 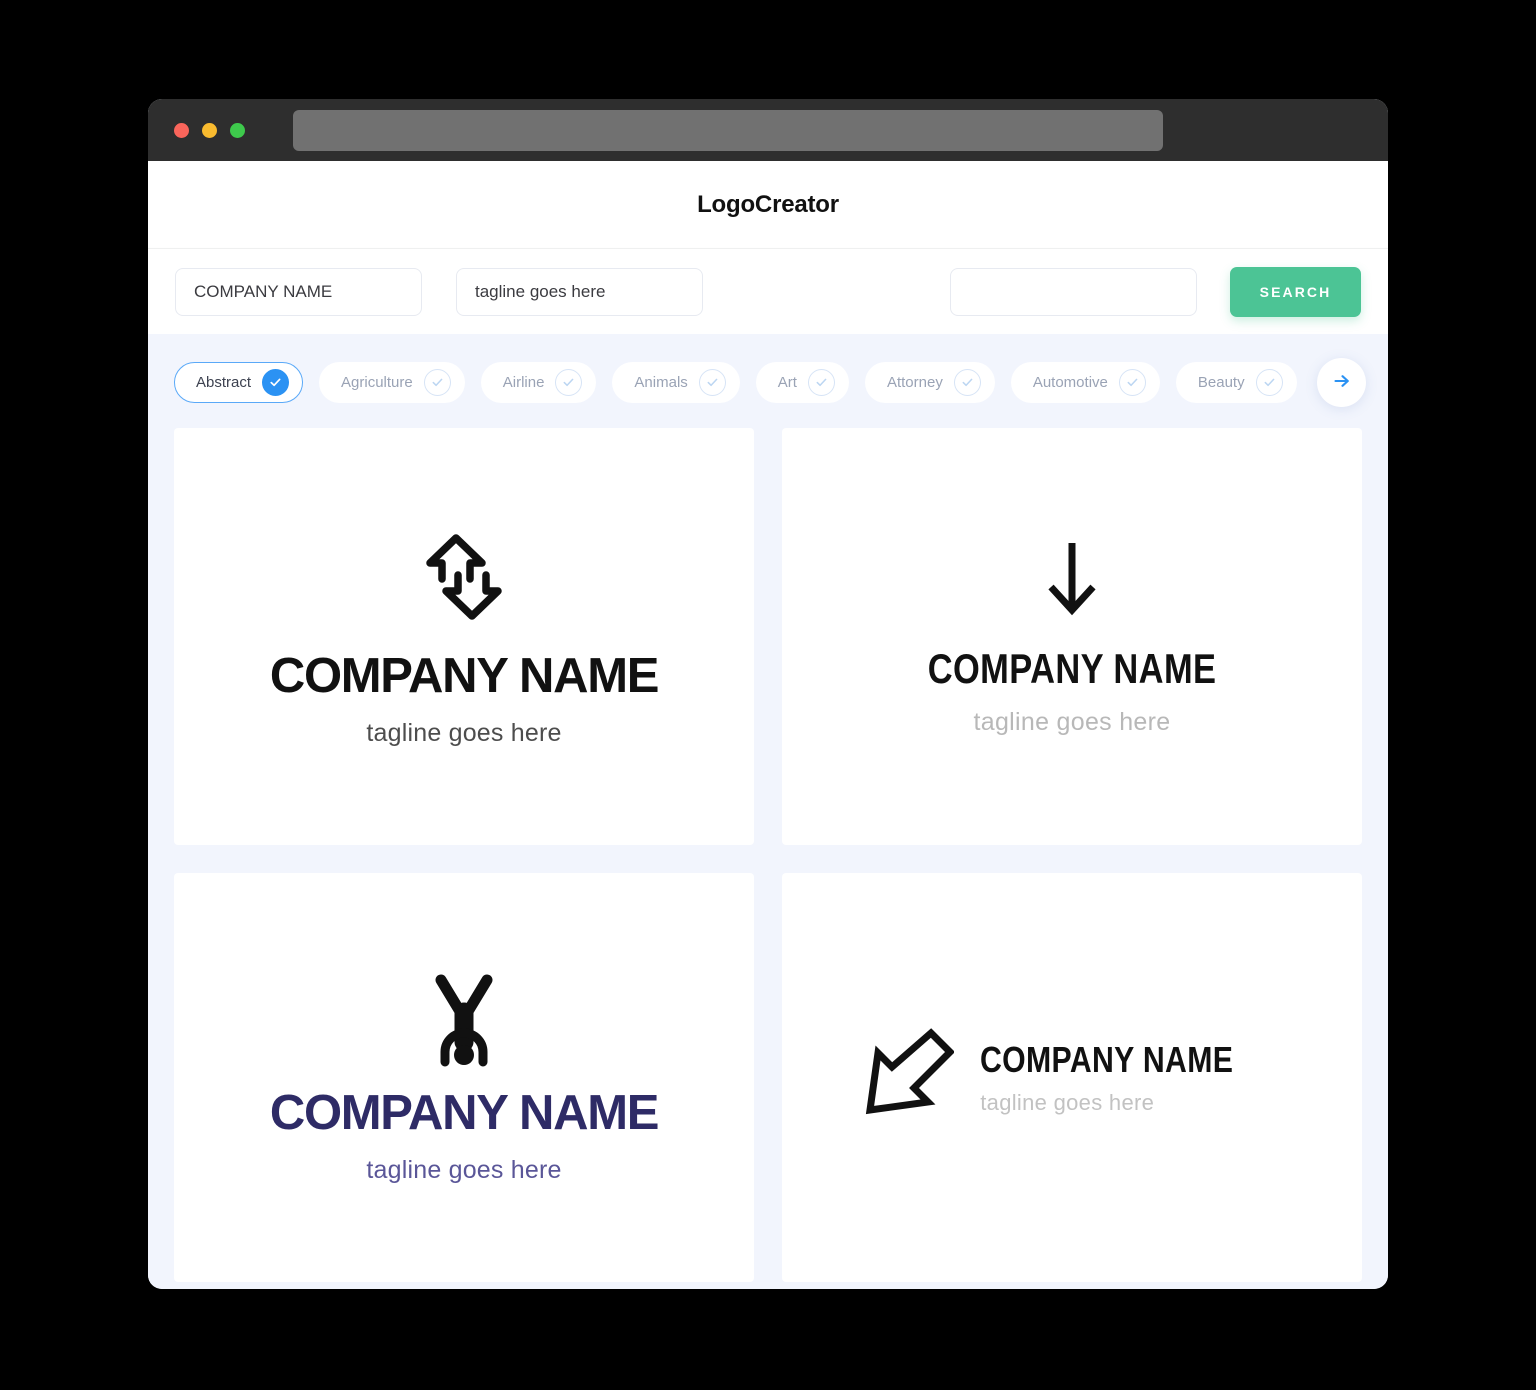 What do you see at coordinates (224, 382) in the screenshot?
I see `category-chip-label: Abstract` at bounding box center [224, 382].